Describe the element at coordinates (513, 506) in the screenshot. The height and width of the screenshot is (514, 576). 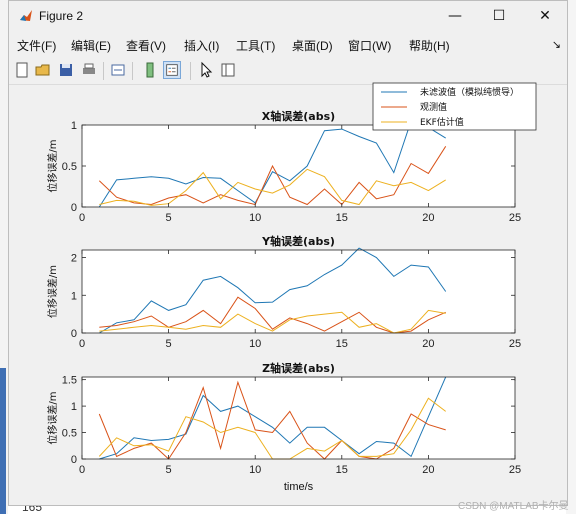
I see `watermark: CSDN @MATLAB卡尔曼` at that location.